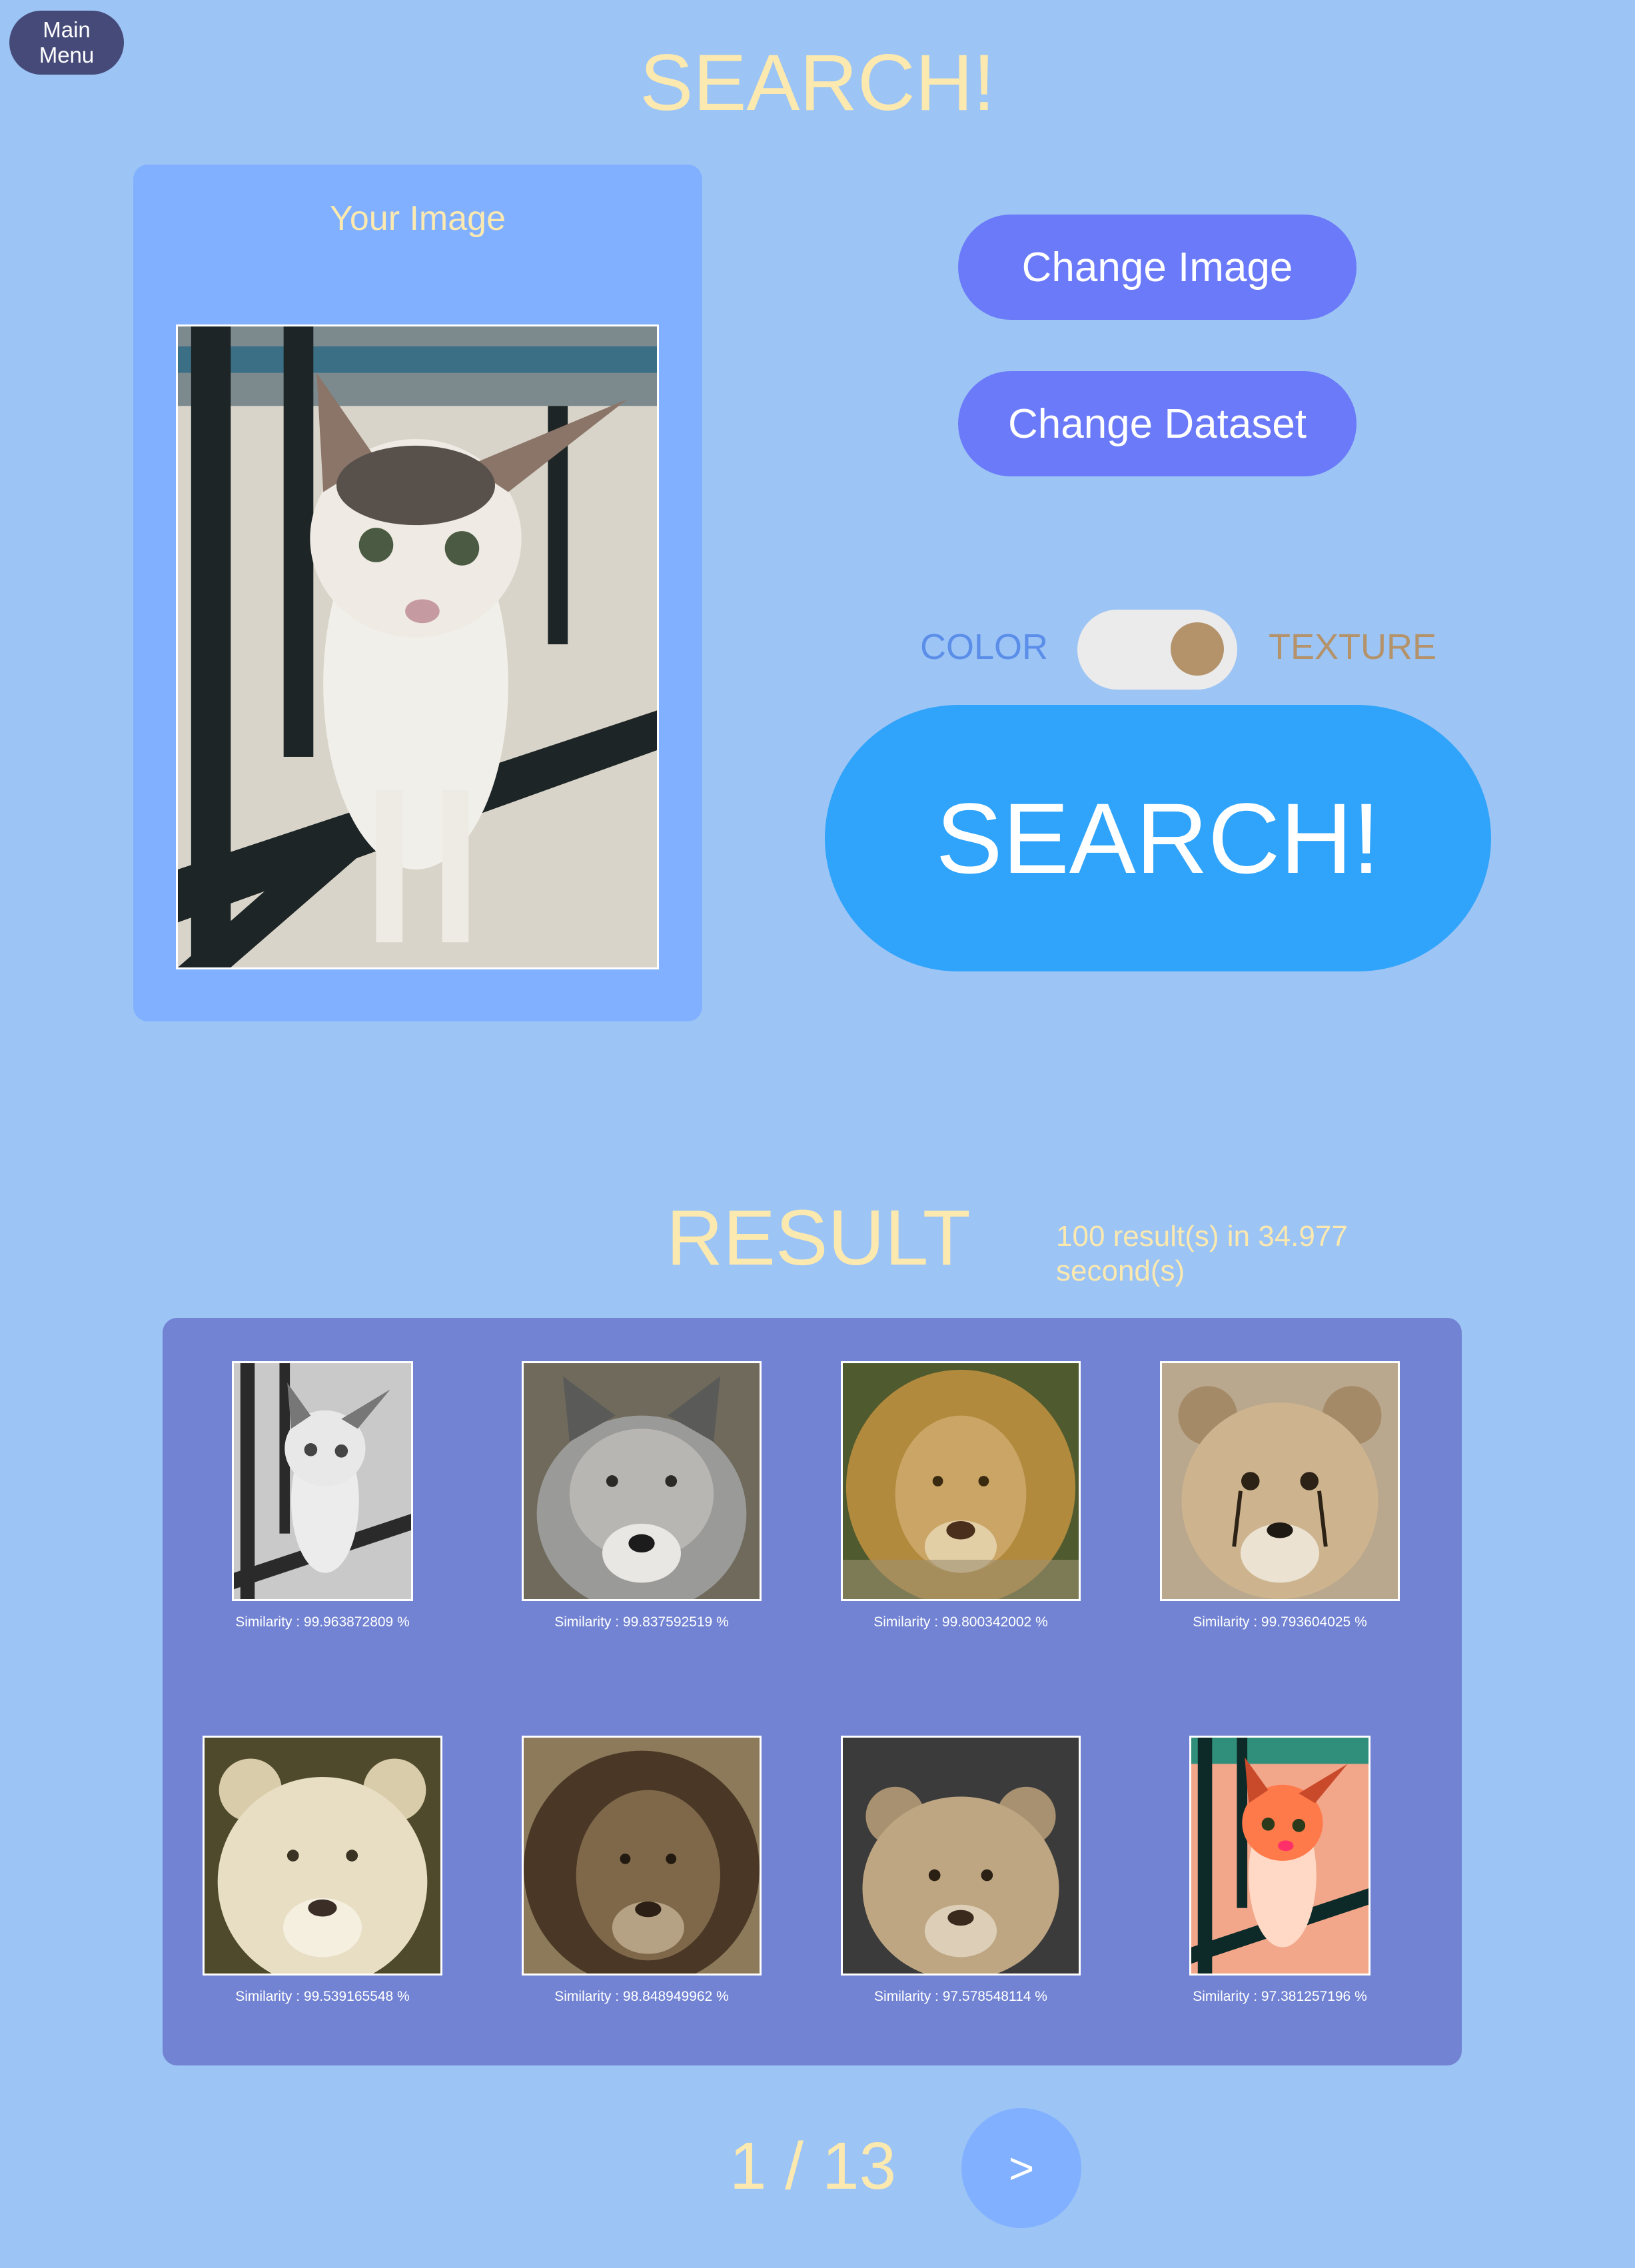 This screenshot has width=1635, height=2268. I want to click on change-dataset-button: Change Dataset, so click(1157, 423).